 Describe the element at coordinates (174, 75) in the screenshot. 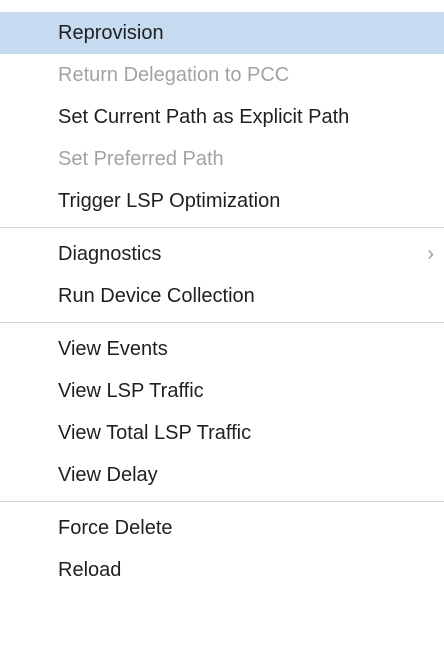

I see `menu-item-label: Return Delegation to PCC` at that location.